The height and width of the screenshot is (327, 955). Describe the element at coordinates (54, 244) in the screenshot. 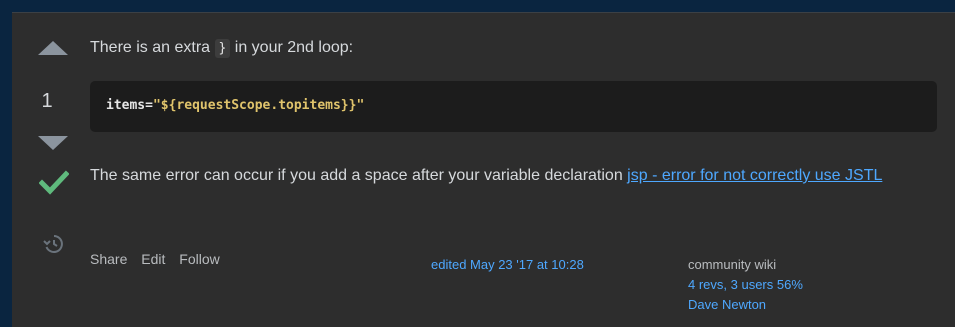

I see `history-icon` at that location.